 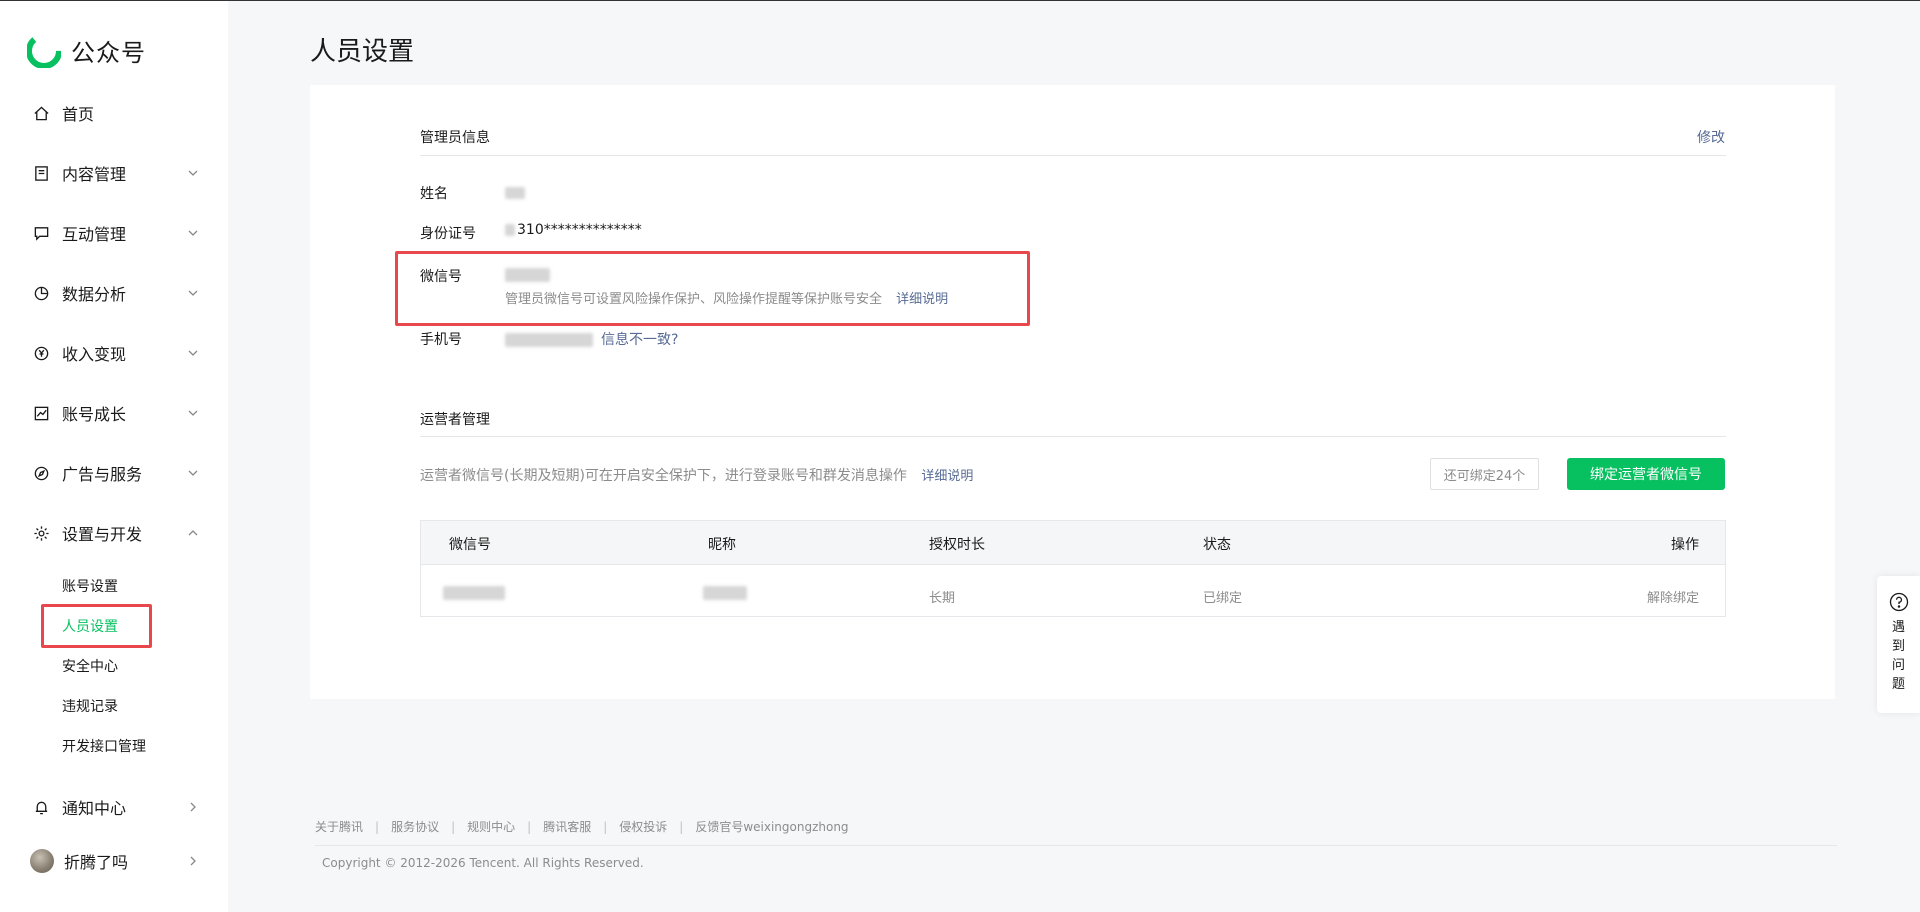 What do you see at coordinates (108, 53) in the screenshot?
I see `brand-name: 公众号` at bounding box center [108, 53].